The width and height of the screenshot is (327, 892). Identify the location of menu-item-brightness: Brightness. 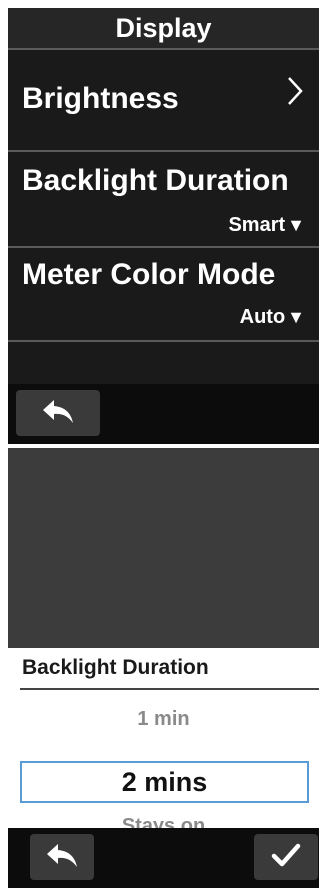
(163, 101).